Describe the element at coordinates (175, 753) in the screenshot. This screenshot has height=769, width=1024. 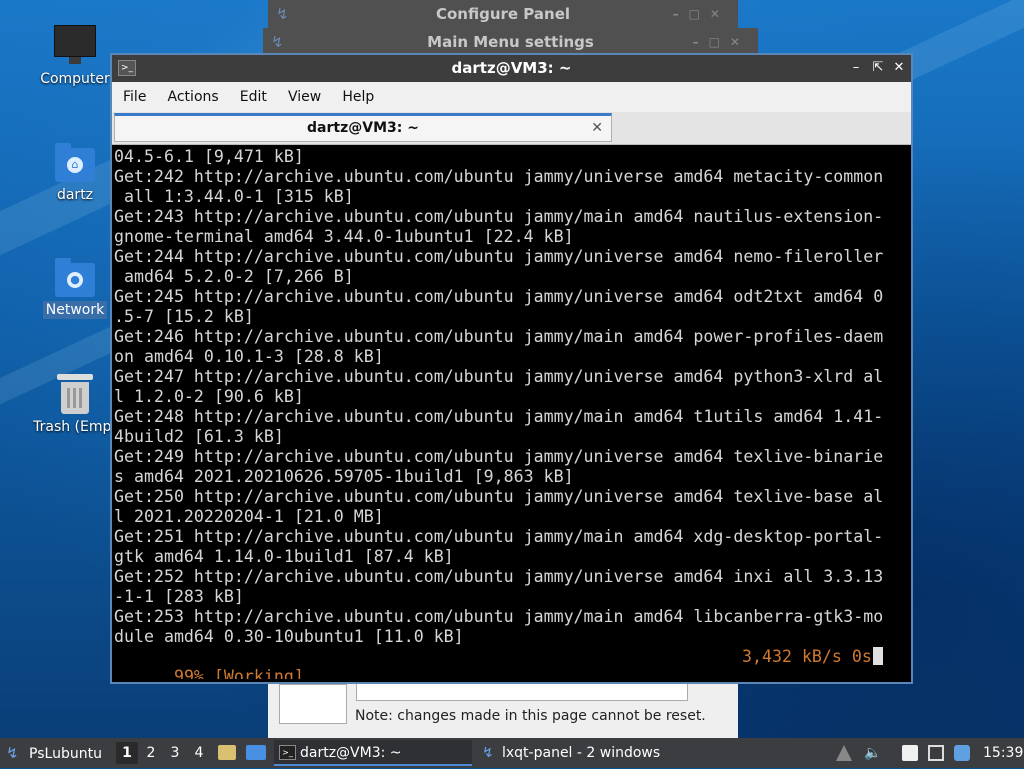
I see `workspace-3: 3` at that location.